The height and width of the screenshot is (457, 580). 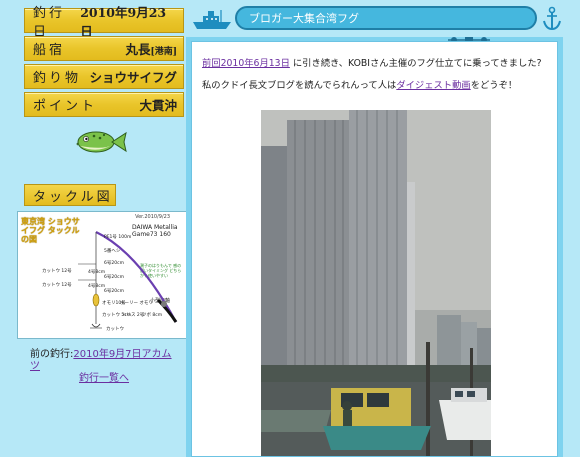 What do you see at coordinates (114, 291) in the screenshot?
I see `tackle-label-leader-3: 6号20cm` at bounding box center [114, 291].